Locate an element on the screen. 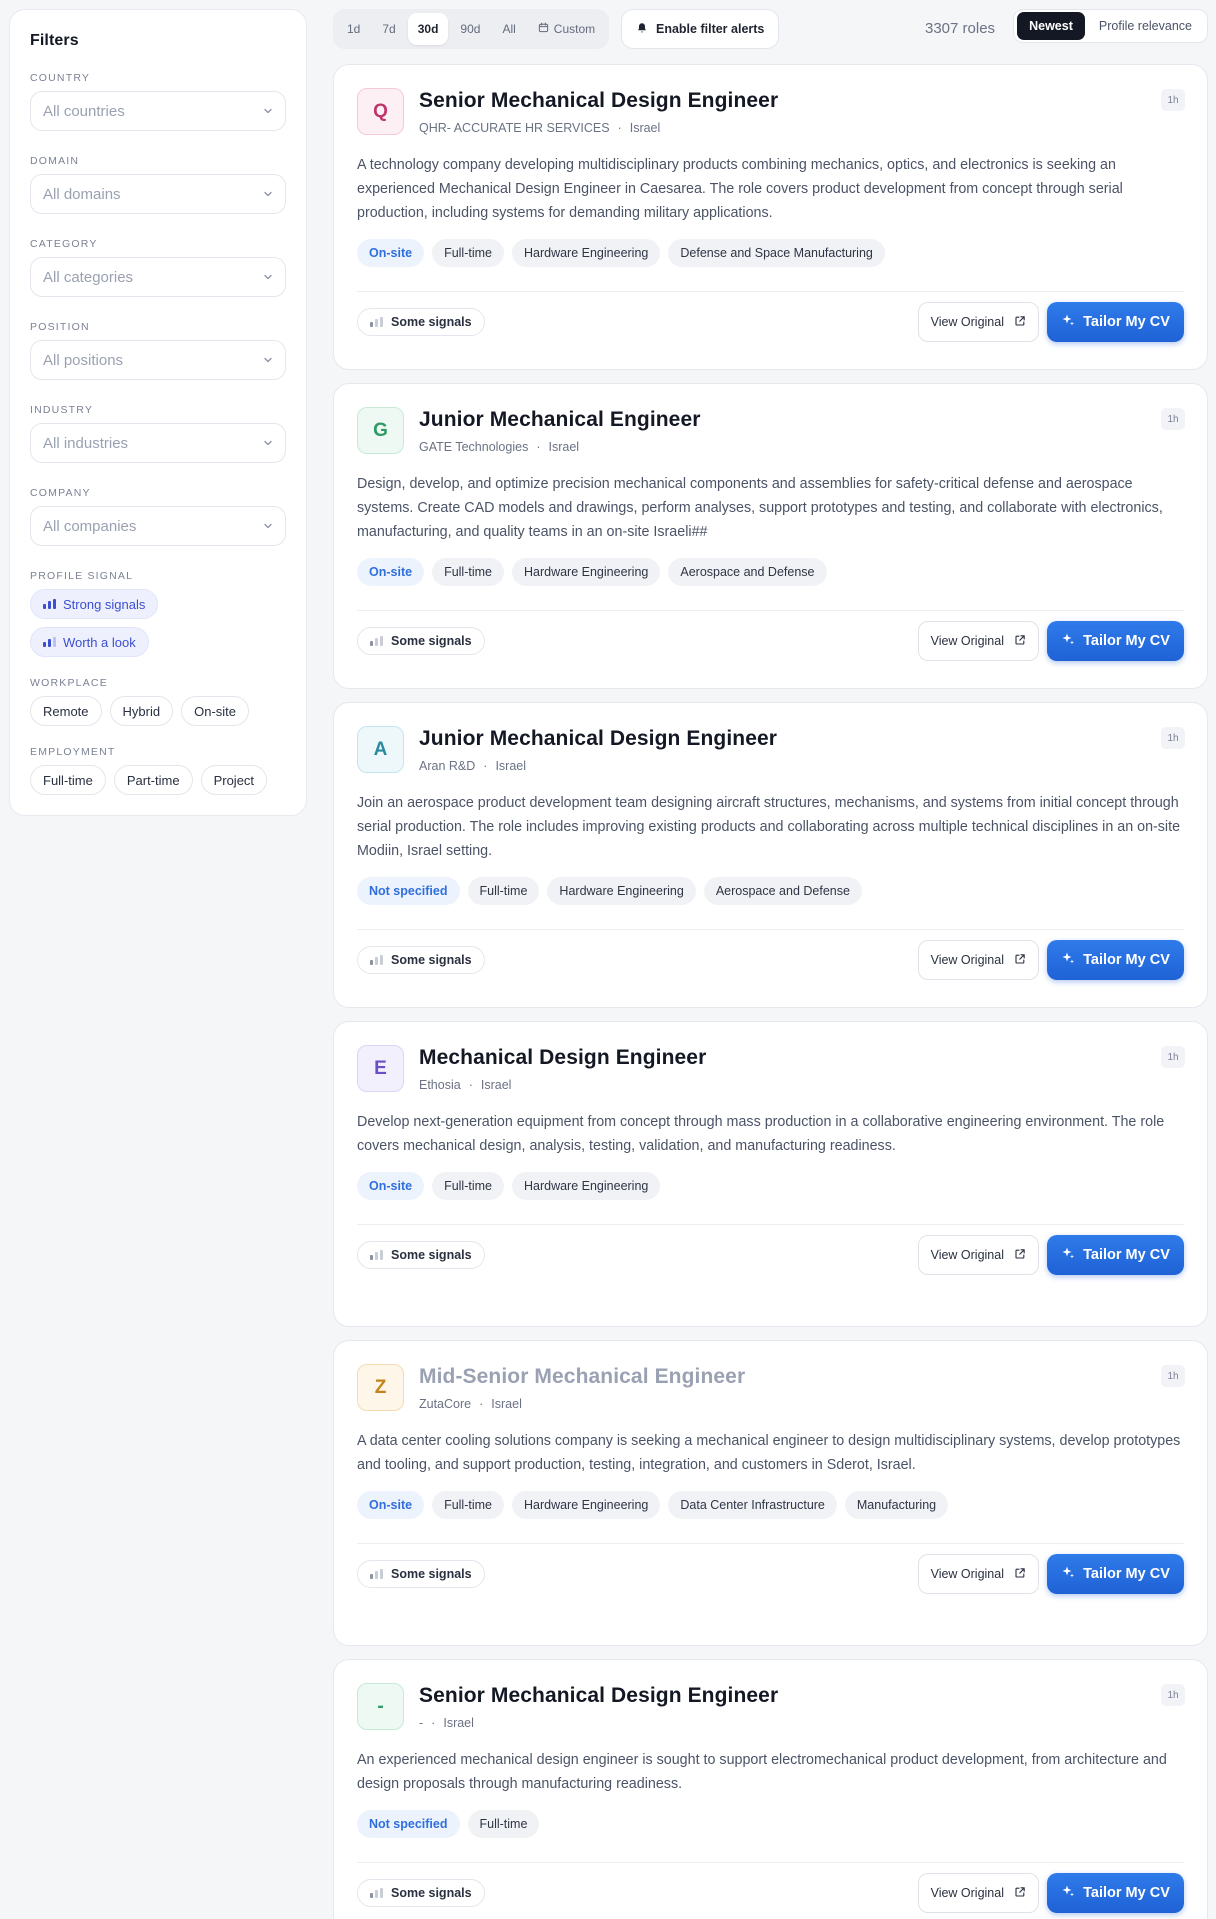 The width and height of the screenshot is (1216, 1919). job-tag: Defense and Space Manufacturing is located at coordinates (776, 253).